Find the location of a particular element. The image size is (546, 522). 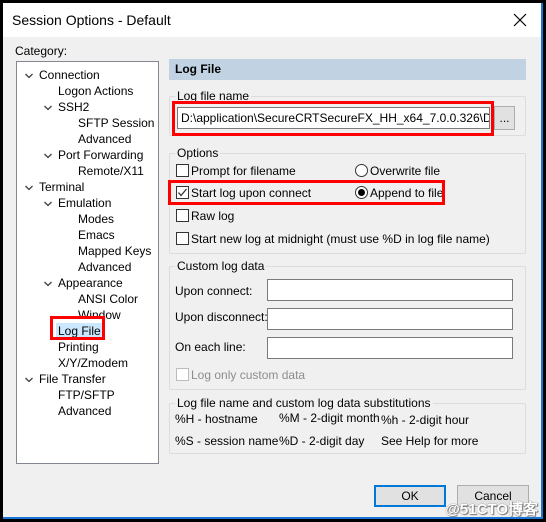

tree-item: Window is located at coordinates (99, 315).